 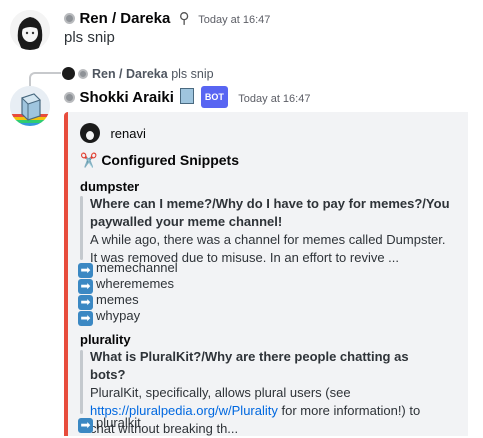 I want to click on message1-author: Ren / Dareka, so click(x=124, y=18).